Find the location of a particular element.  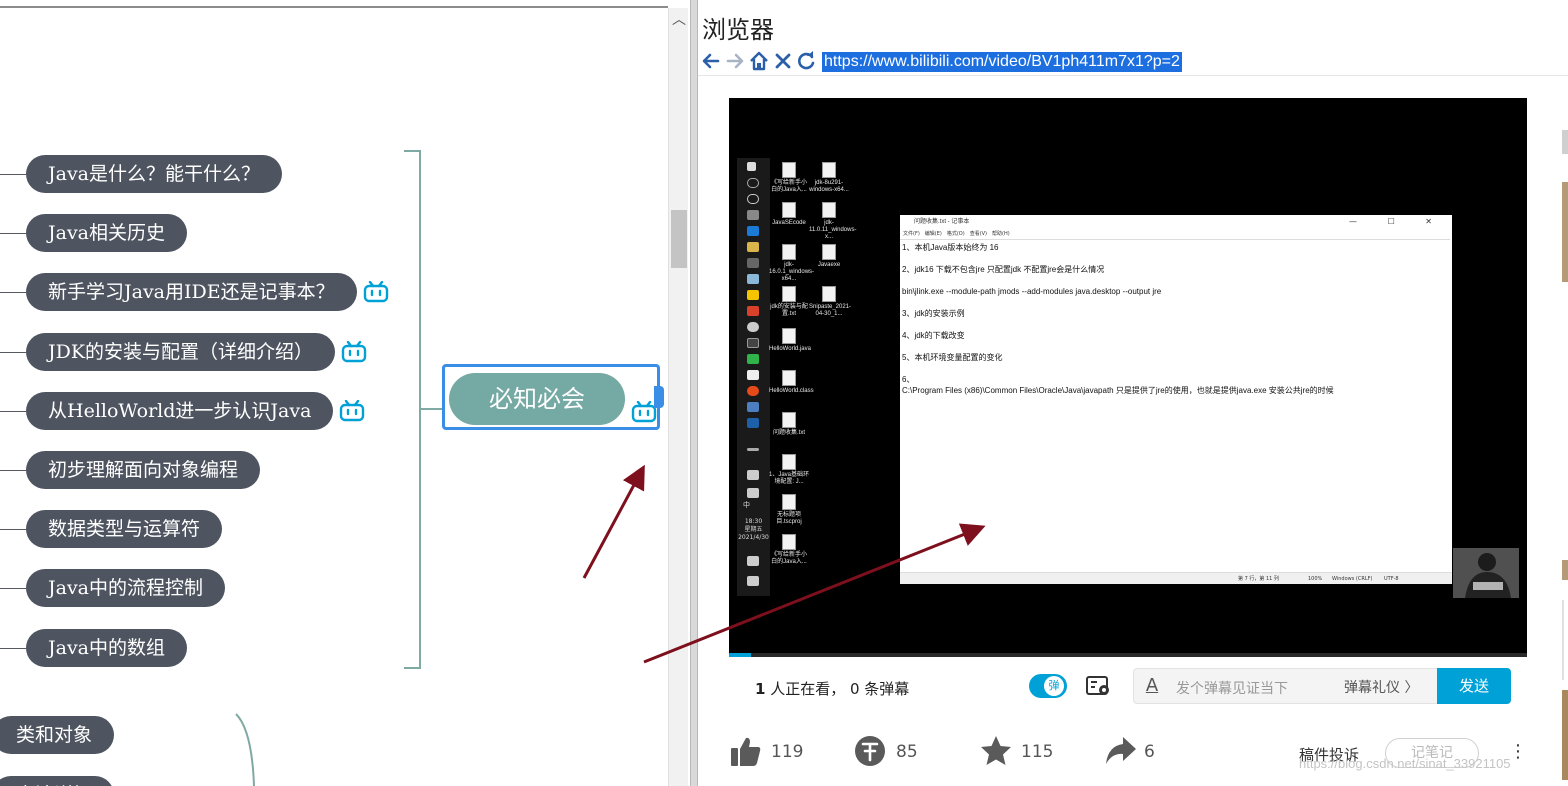

notepad-statusbar: 第 7 行，第 11 列 100% Windows (CRLF) UTF-8 is located at coordinates (1176, 578).